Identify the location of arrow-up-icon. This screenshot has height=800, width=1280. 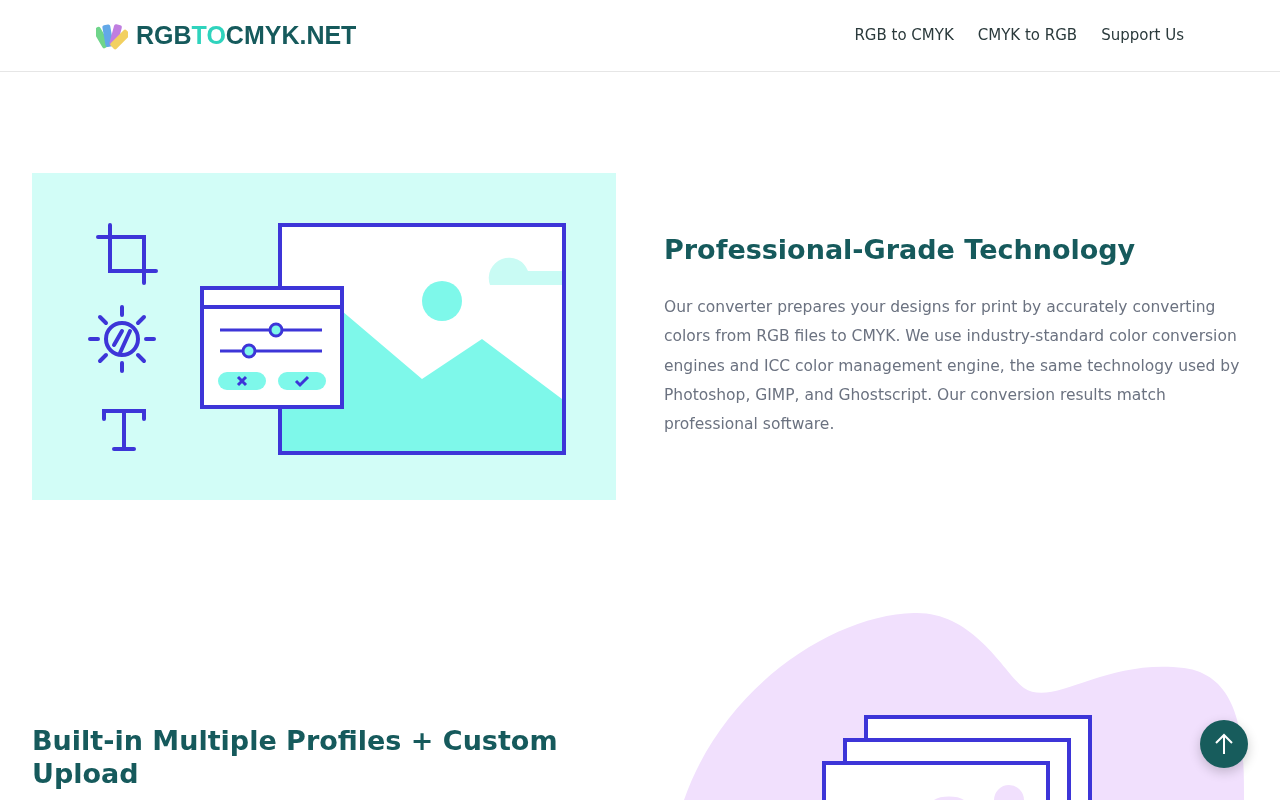
(1224, 744).